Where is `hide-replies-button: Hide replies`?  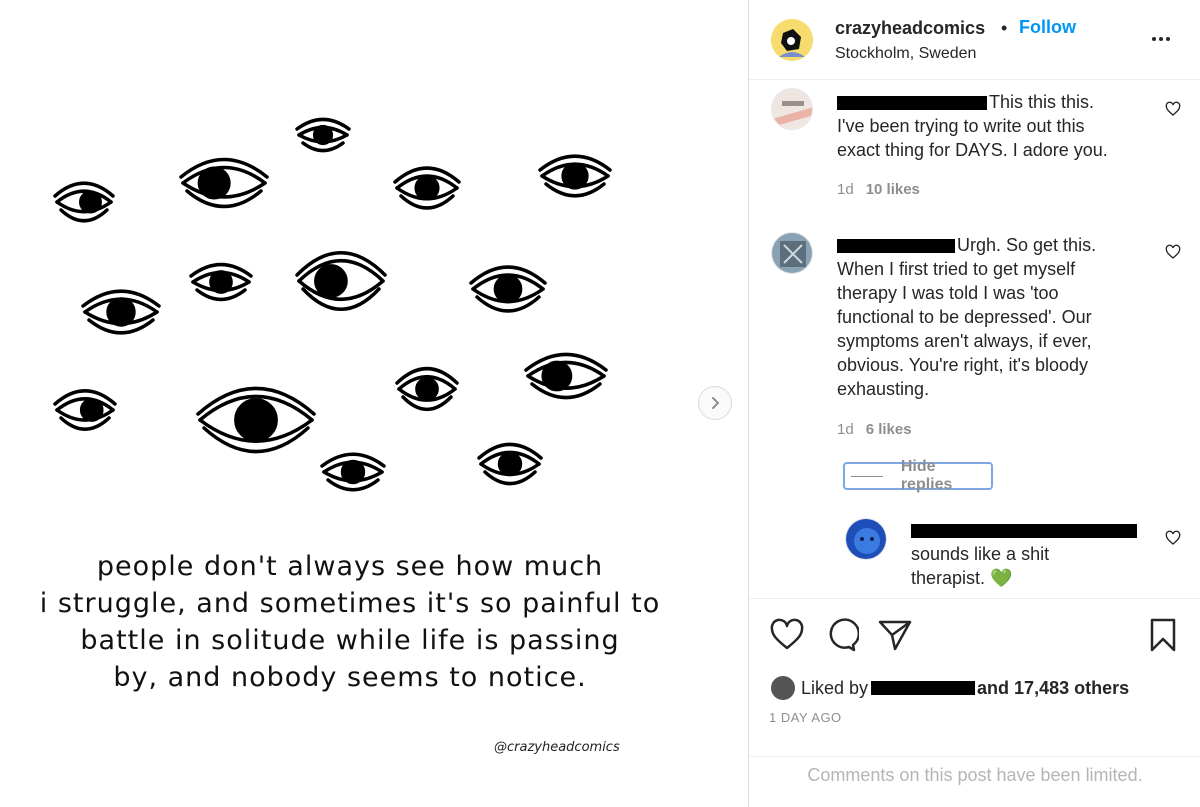
hide-replies-button: Hide replies is located at coordinates (918, 475).